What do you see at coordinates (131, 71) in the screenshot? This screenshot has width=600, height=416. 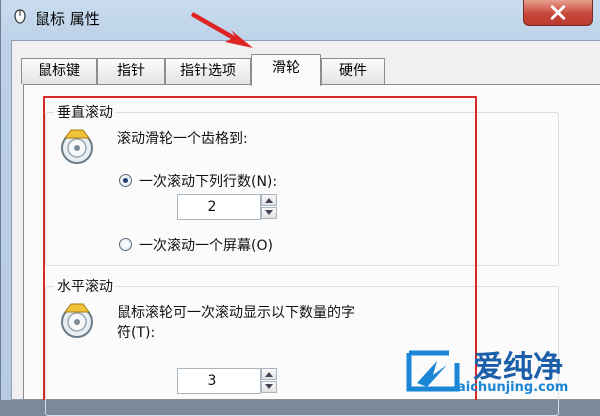 I see `tab-pointers: 指针` at bounding box center [131, 71].